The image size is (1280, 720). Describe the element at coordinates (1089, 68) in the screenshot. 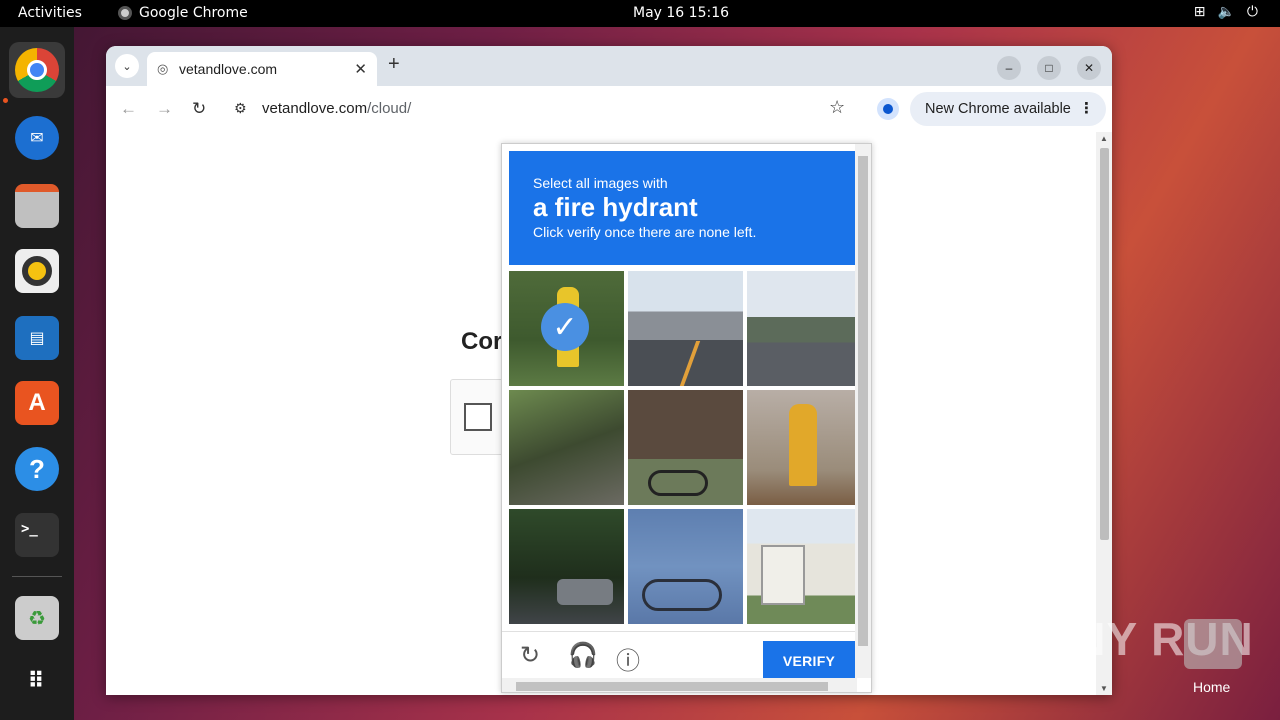

I see `close-window-button: ✕` at that location.